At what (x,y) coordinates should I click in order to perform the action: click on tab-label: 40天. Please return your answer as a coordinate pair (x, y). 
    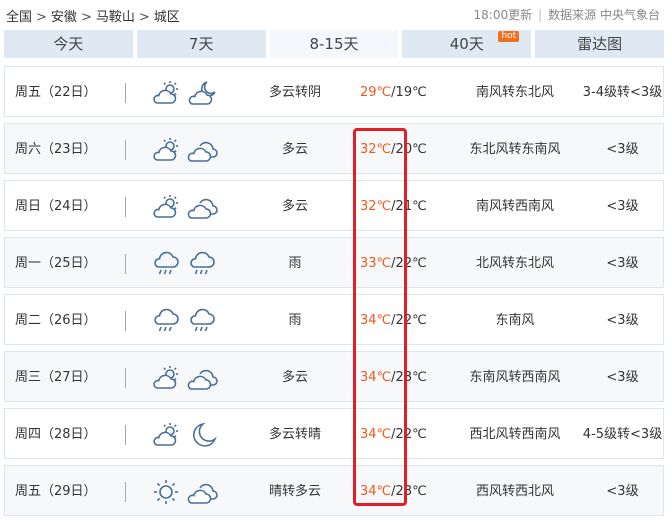
    Looking at the image, I should click on (466, 44).